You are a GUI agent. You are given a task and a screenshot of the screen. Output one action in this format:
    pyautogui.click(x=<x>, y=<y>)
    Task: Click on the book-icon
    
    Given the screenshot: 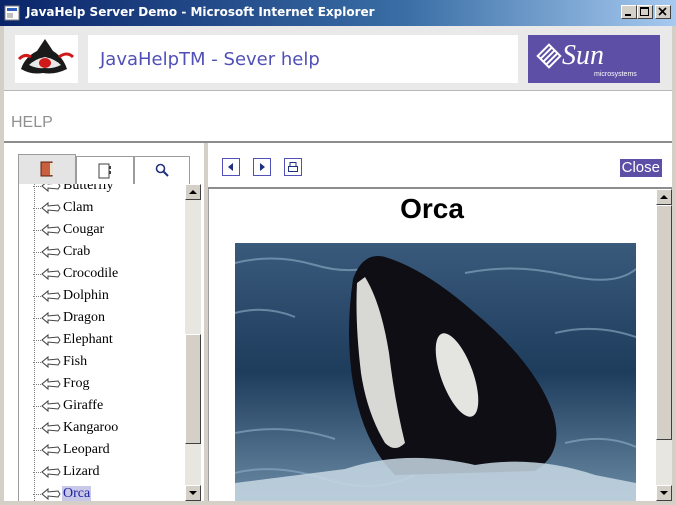 What is the action you would take?
    pyautogui.click(x=46, y=169)
    